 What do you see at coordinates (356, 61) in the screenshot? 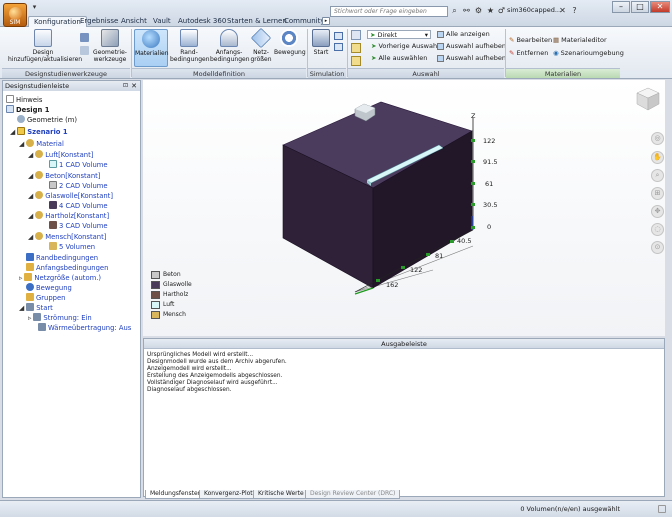
I see `select-surface-icon` at bounding box center [356, 61].